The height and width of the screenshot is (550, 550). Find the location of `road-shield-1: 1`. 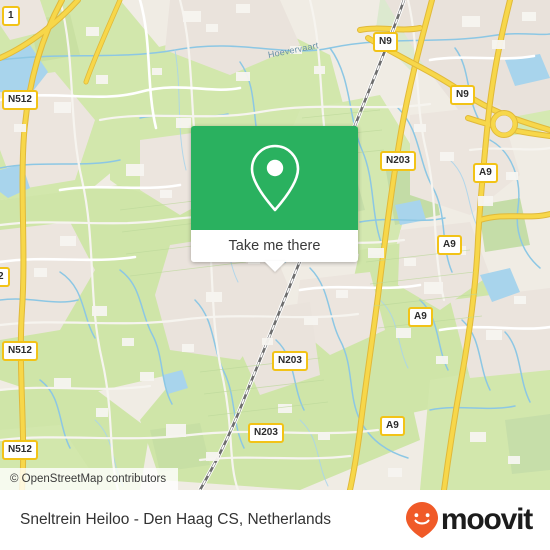

road-shield-1: 1 is located at coordinates (11, 16).